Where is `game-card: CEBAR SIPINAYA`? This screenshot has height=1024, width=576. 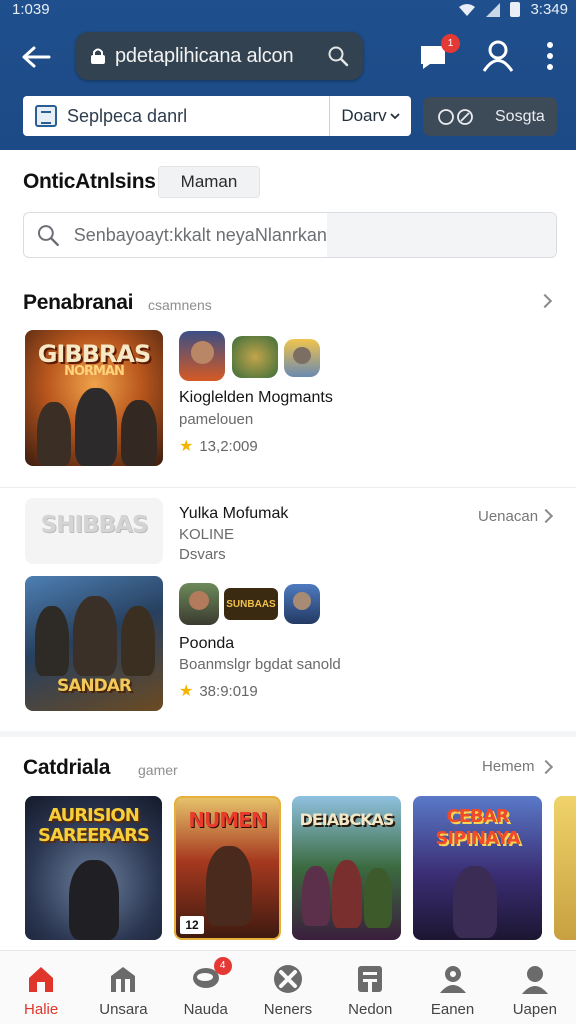
game-card: CEBAR SIPINAYA is located at coordinates (477, 868).